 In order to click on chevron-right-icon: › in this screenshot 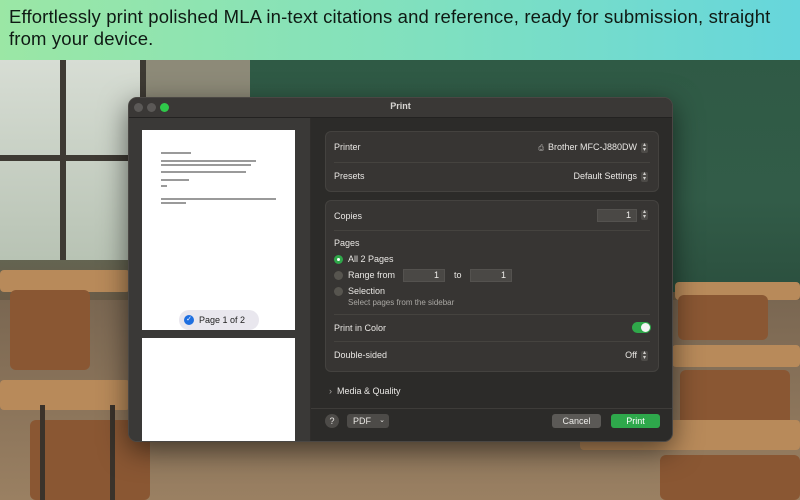, I will do `click(330, 391)`.